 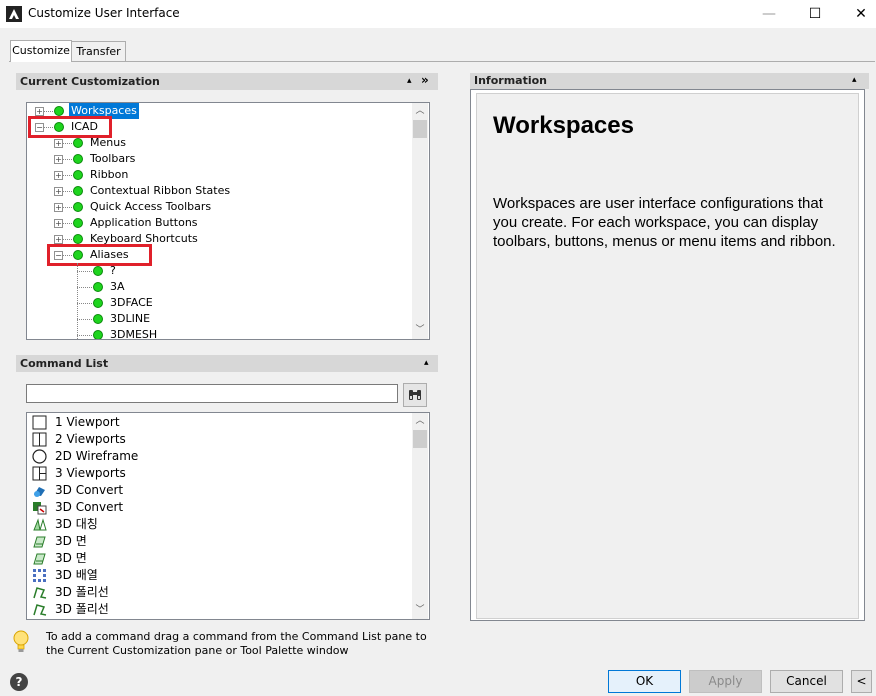 I want to click on find-button, so click(x=415, y=395).